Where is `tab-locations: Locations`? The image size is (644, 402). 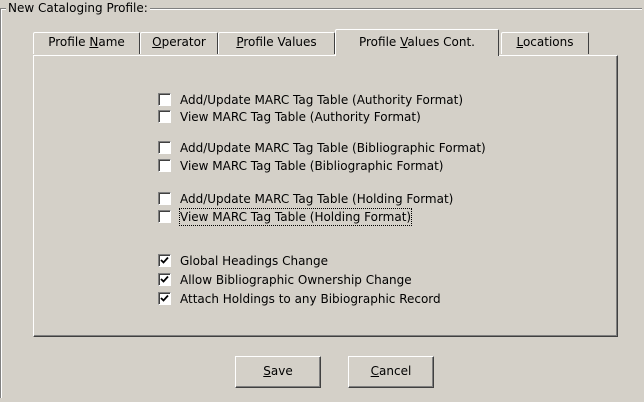 tab-locations: Locations is located at coordinates (545, 43).